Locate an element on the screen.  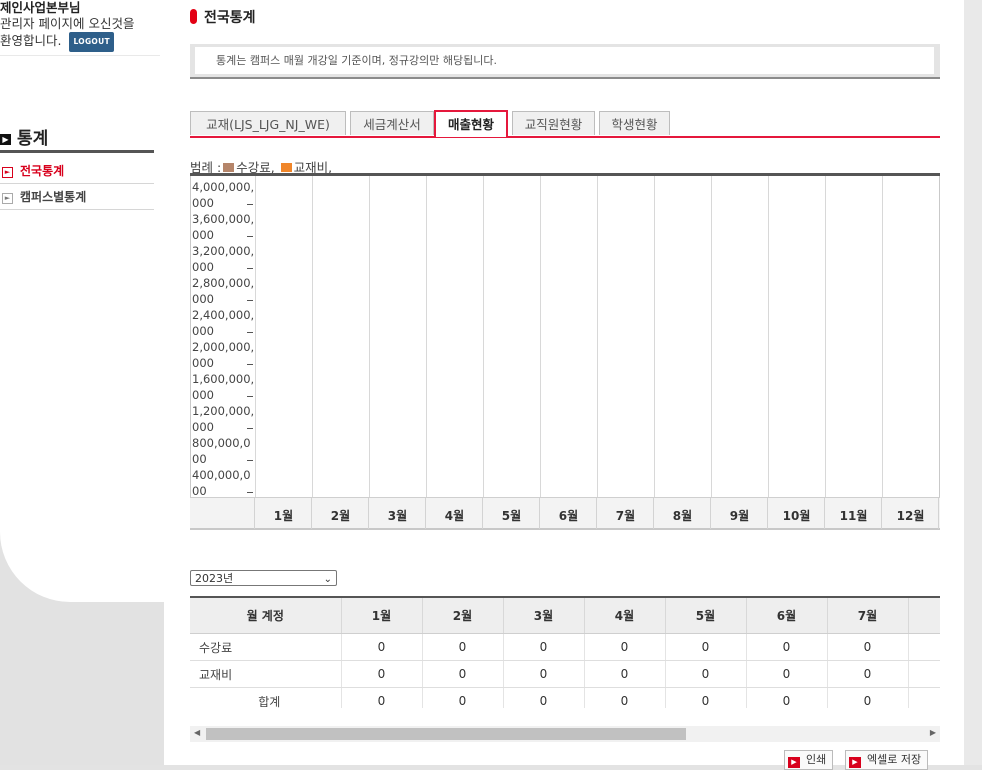
horizontal-scrollbar: ◀ ▶ is located at coordinates (565, 734).